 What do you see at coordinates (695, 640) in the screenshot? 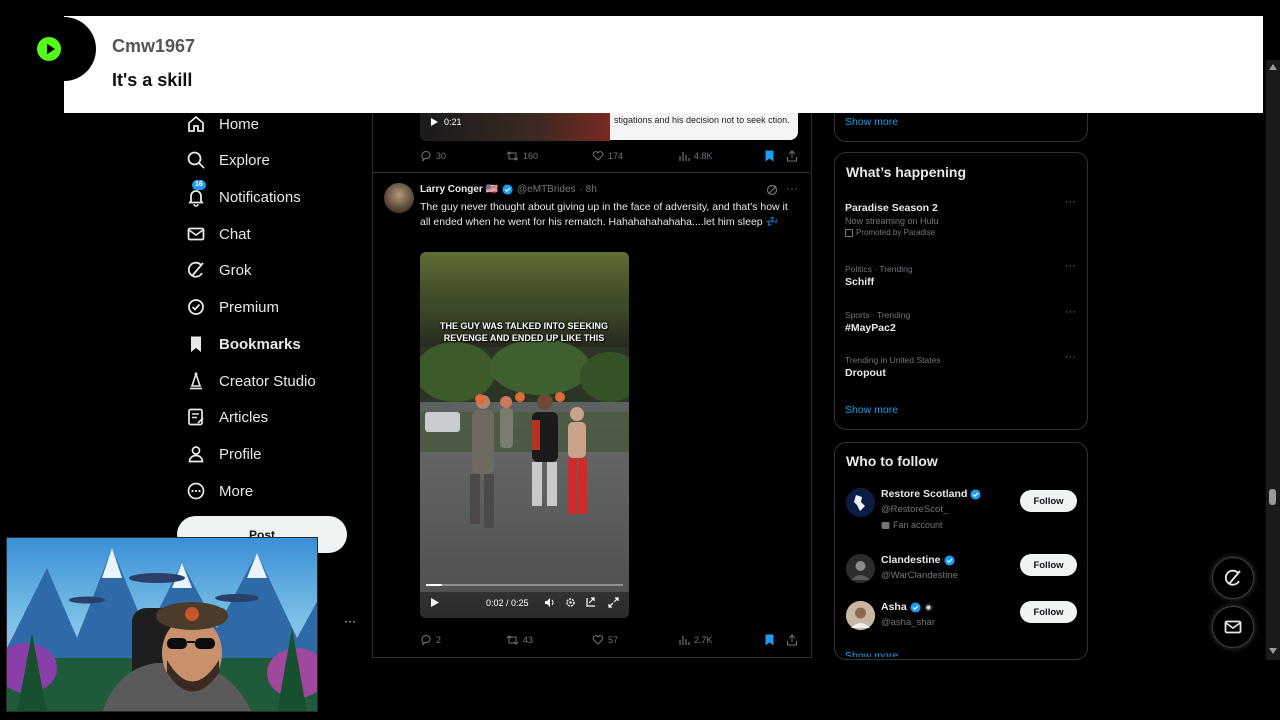
I see `views-button: 2.7K` at bounding box center [695, 640].